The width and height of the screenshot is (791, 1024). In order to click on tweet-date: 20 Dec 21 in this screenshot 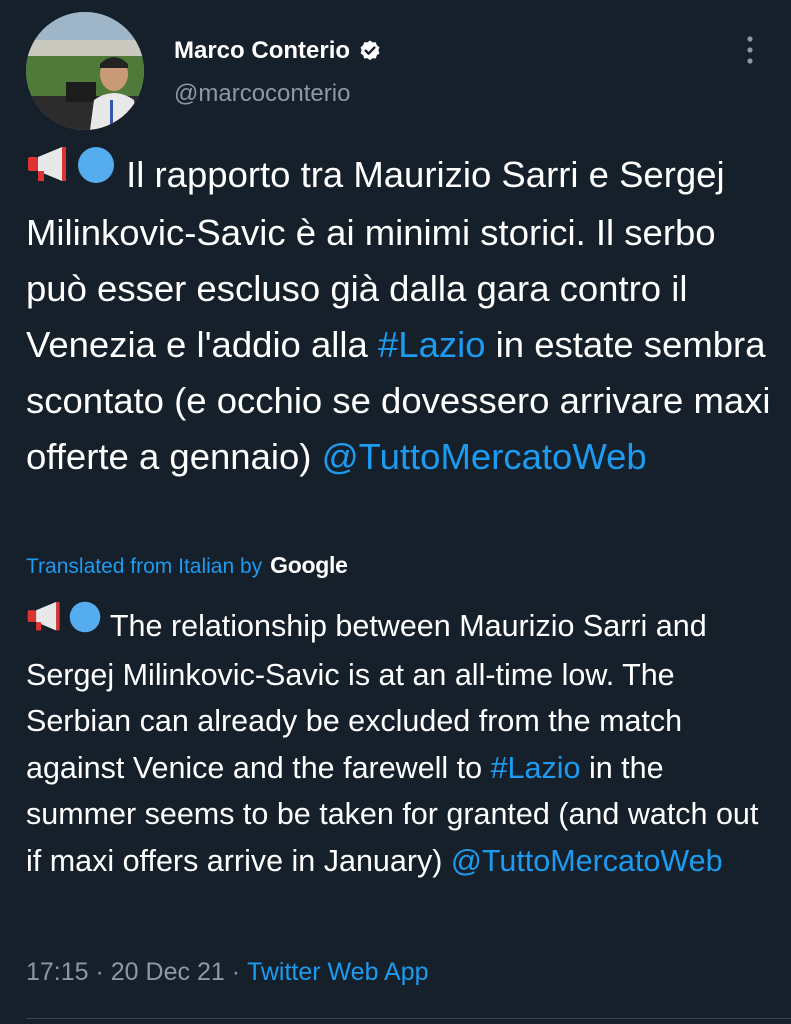, I will do `click(168, 972)`.